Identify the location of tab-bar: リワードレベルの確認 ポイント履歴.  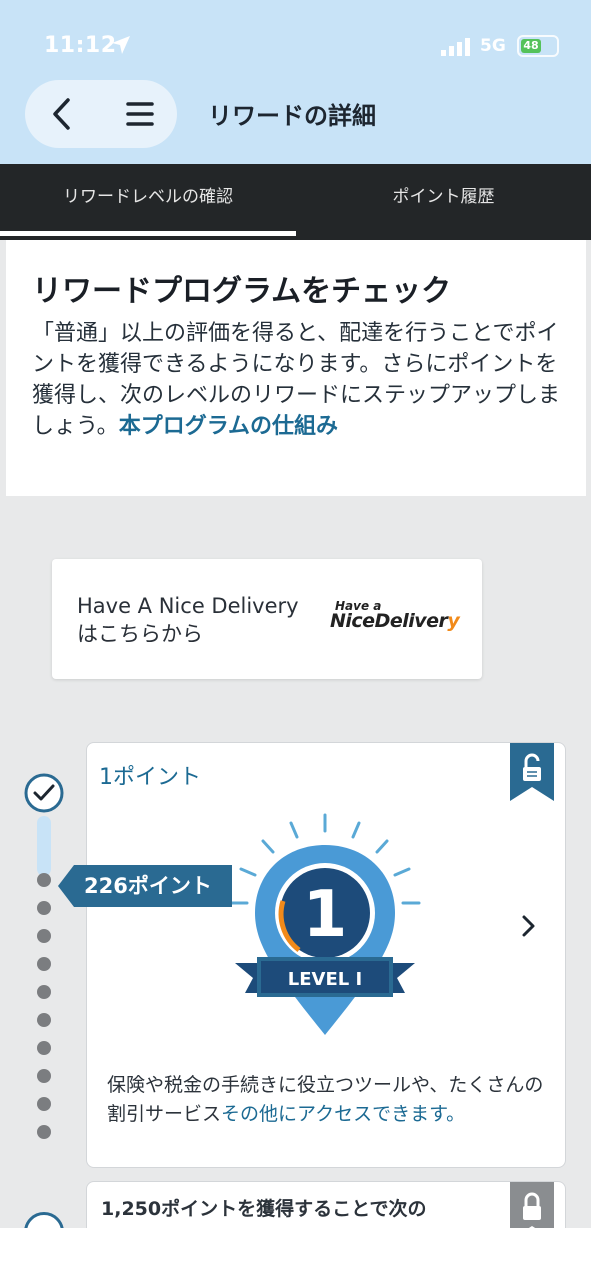
(295, 202).